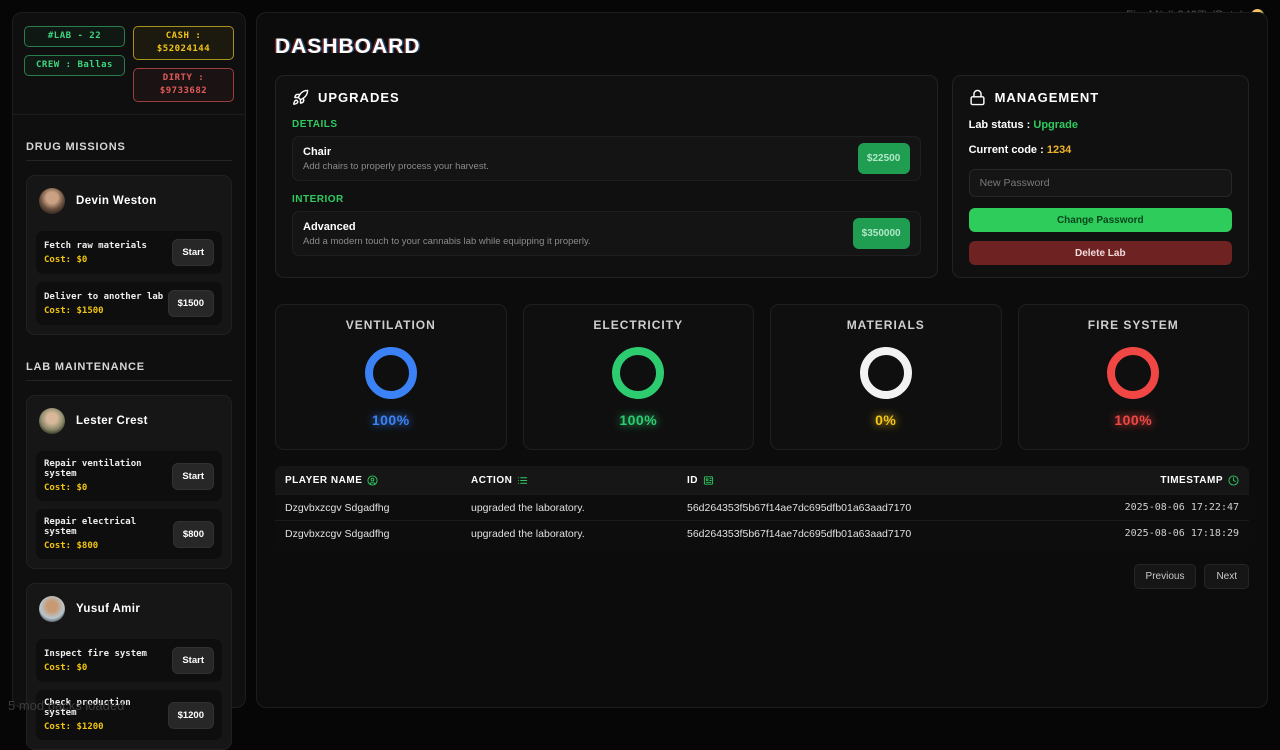  Describe the element at coordinates (74, 310) in the screenshot. I see `mission-cost: Cost: $1500` at that location.